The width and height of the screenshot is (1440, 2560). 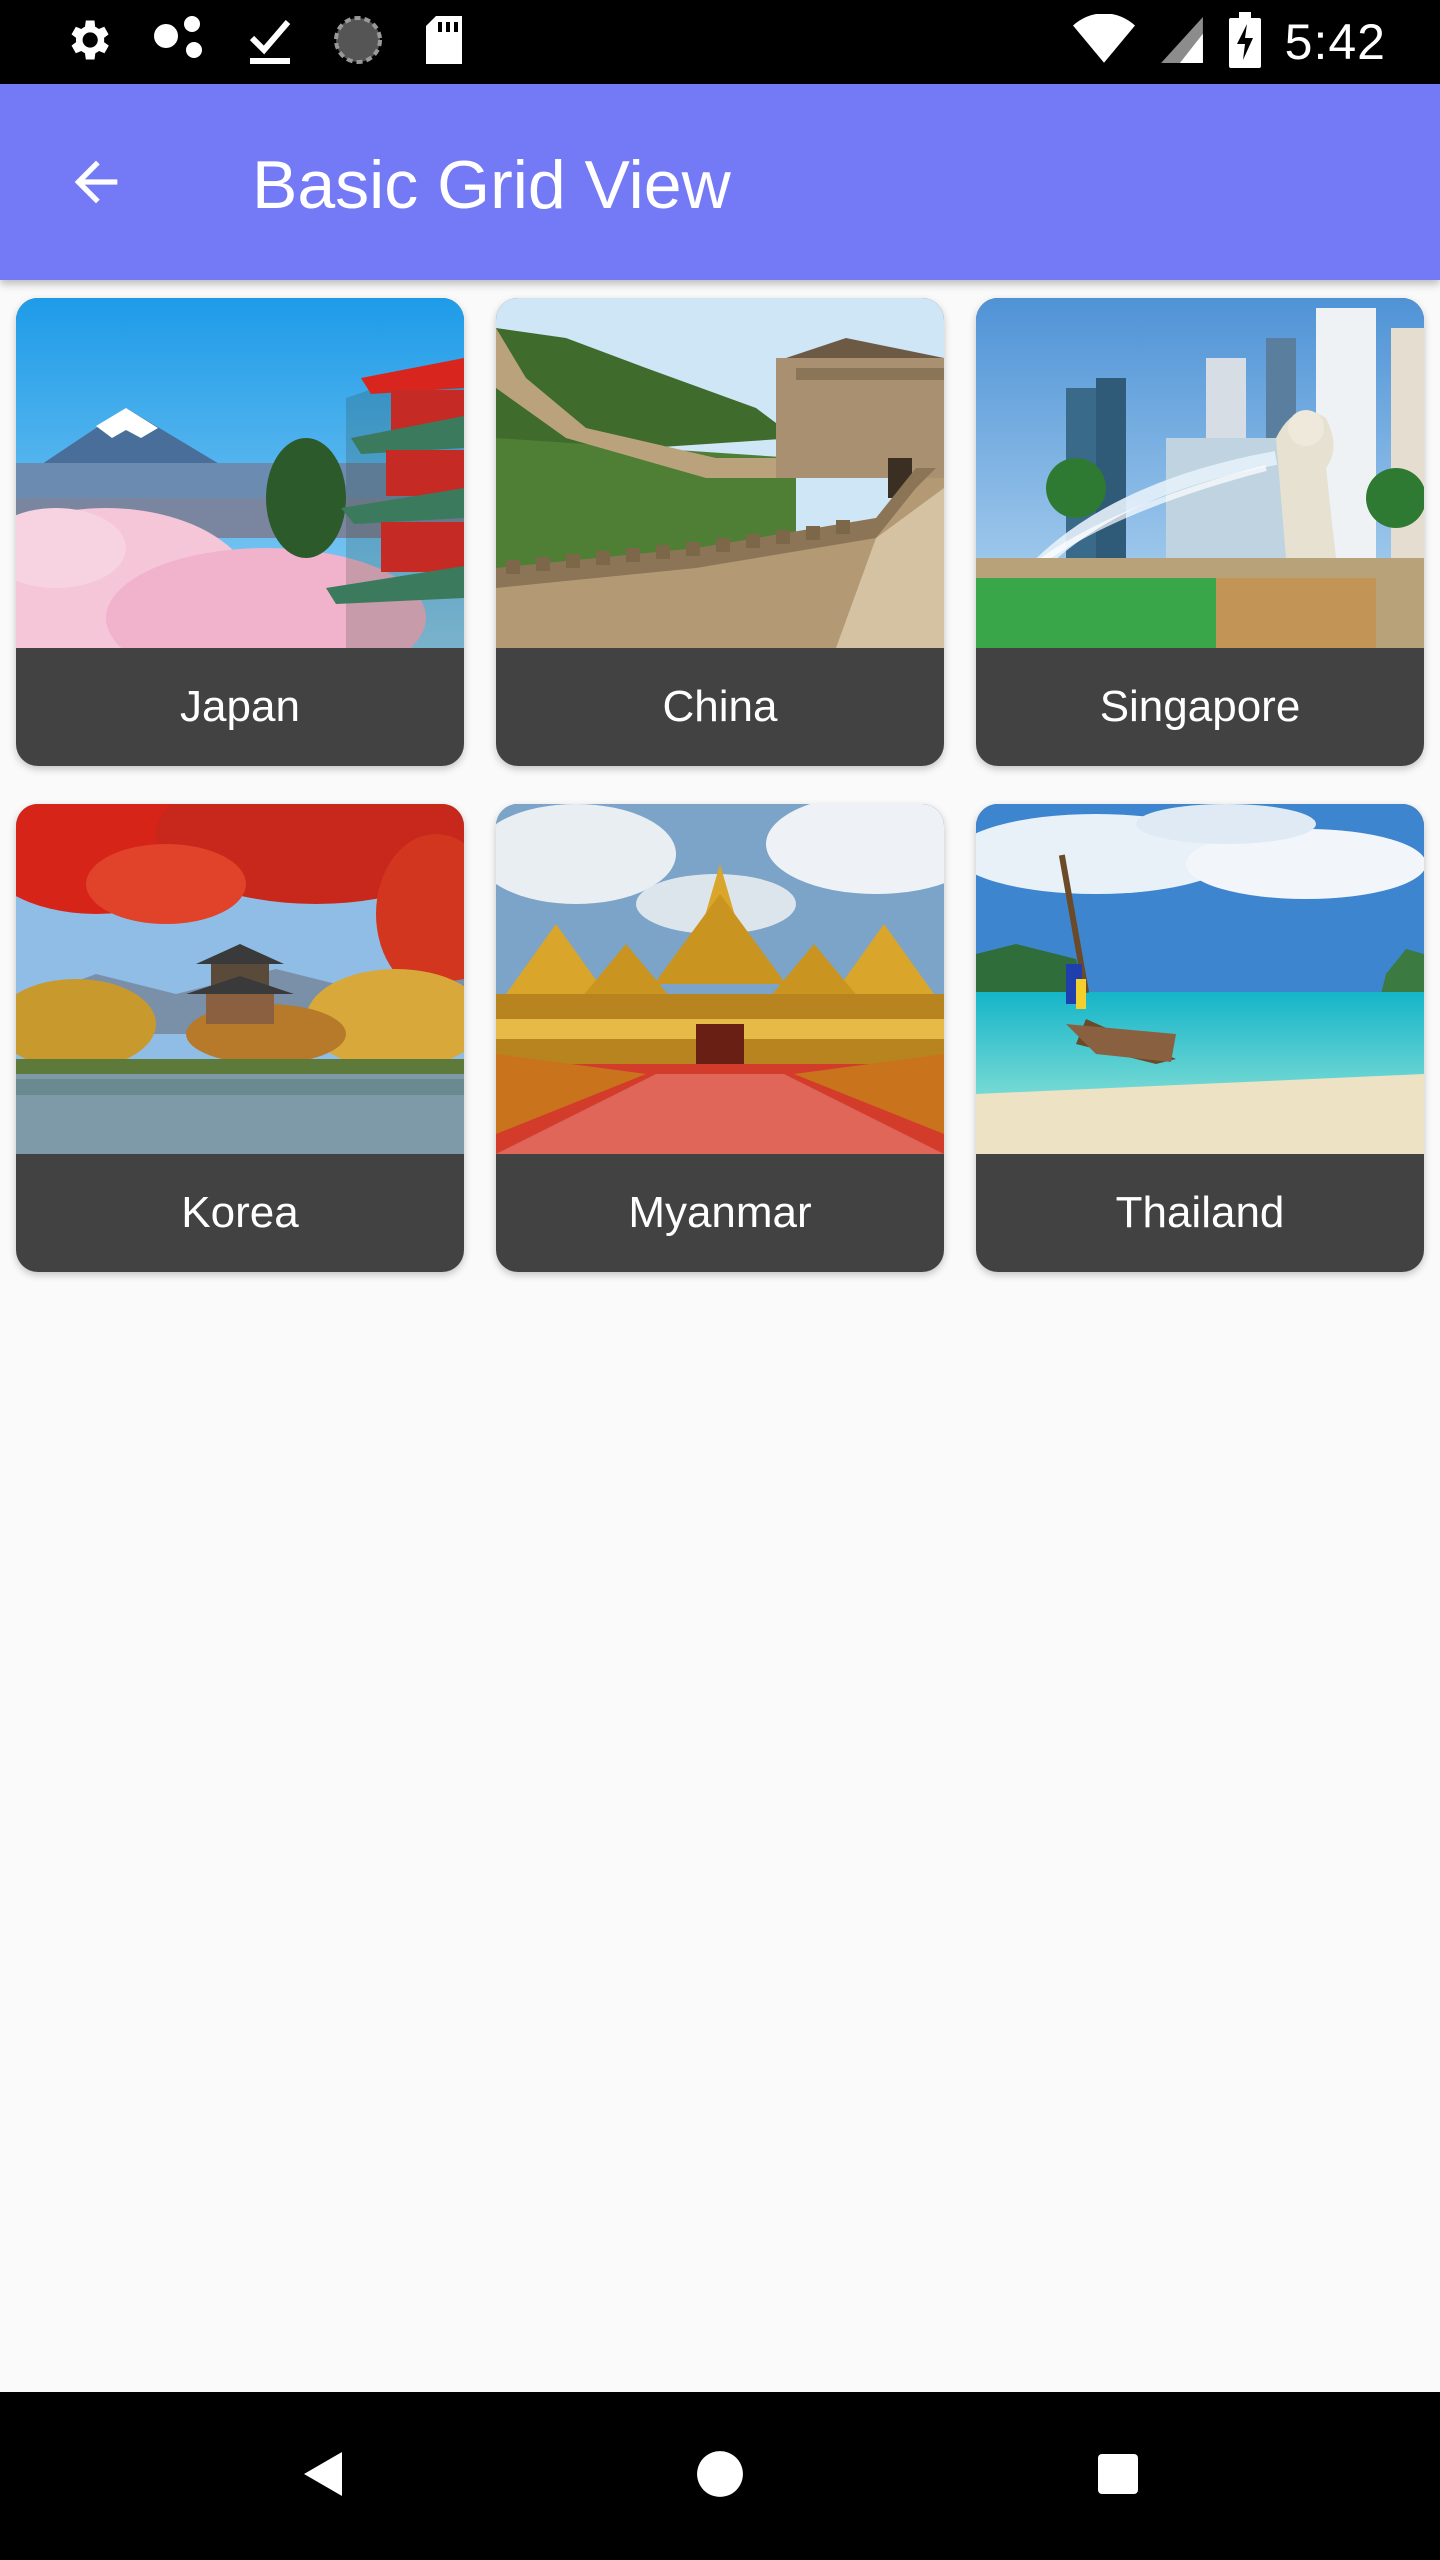 I want to click on download-done-icon, so click(x=270, y=42).